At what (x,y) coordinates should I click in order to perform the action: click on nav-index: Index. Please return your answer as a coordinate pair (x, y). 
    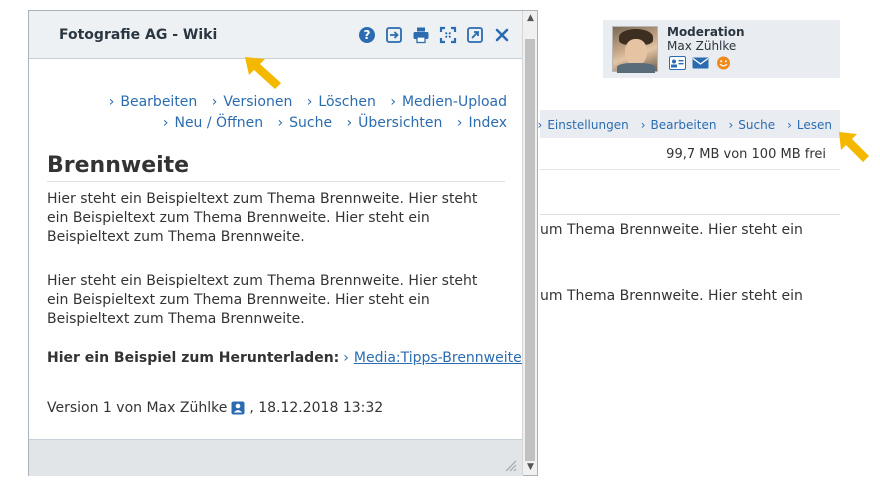
    Looking at the image, I should click on (482, 123).